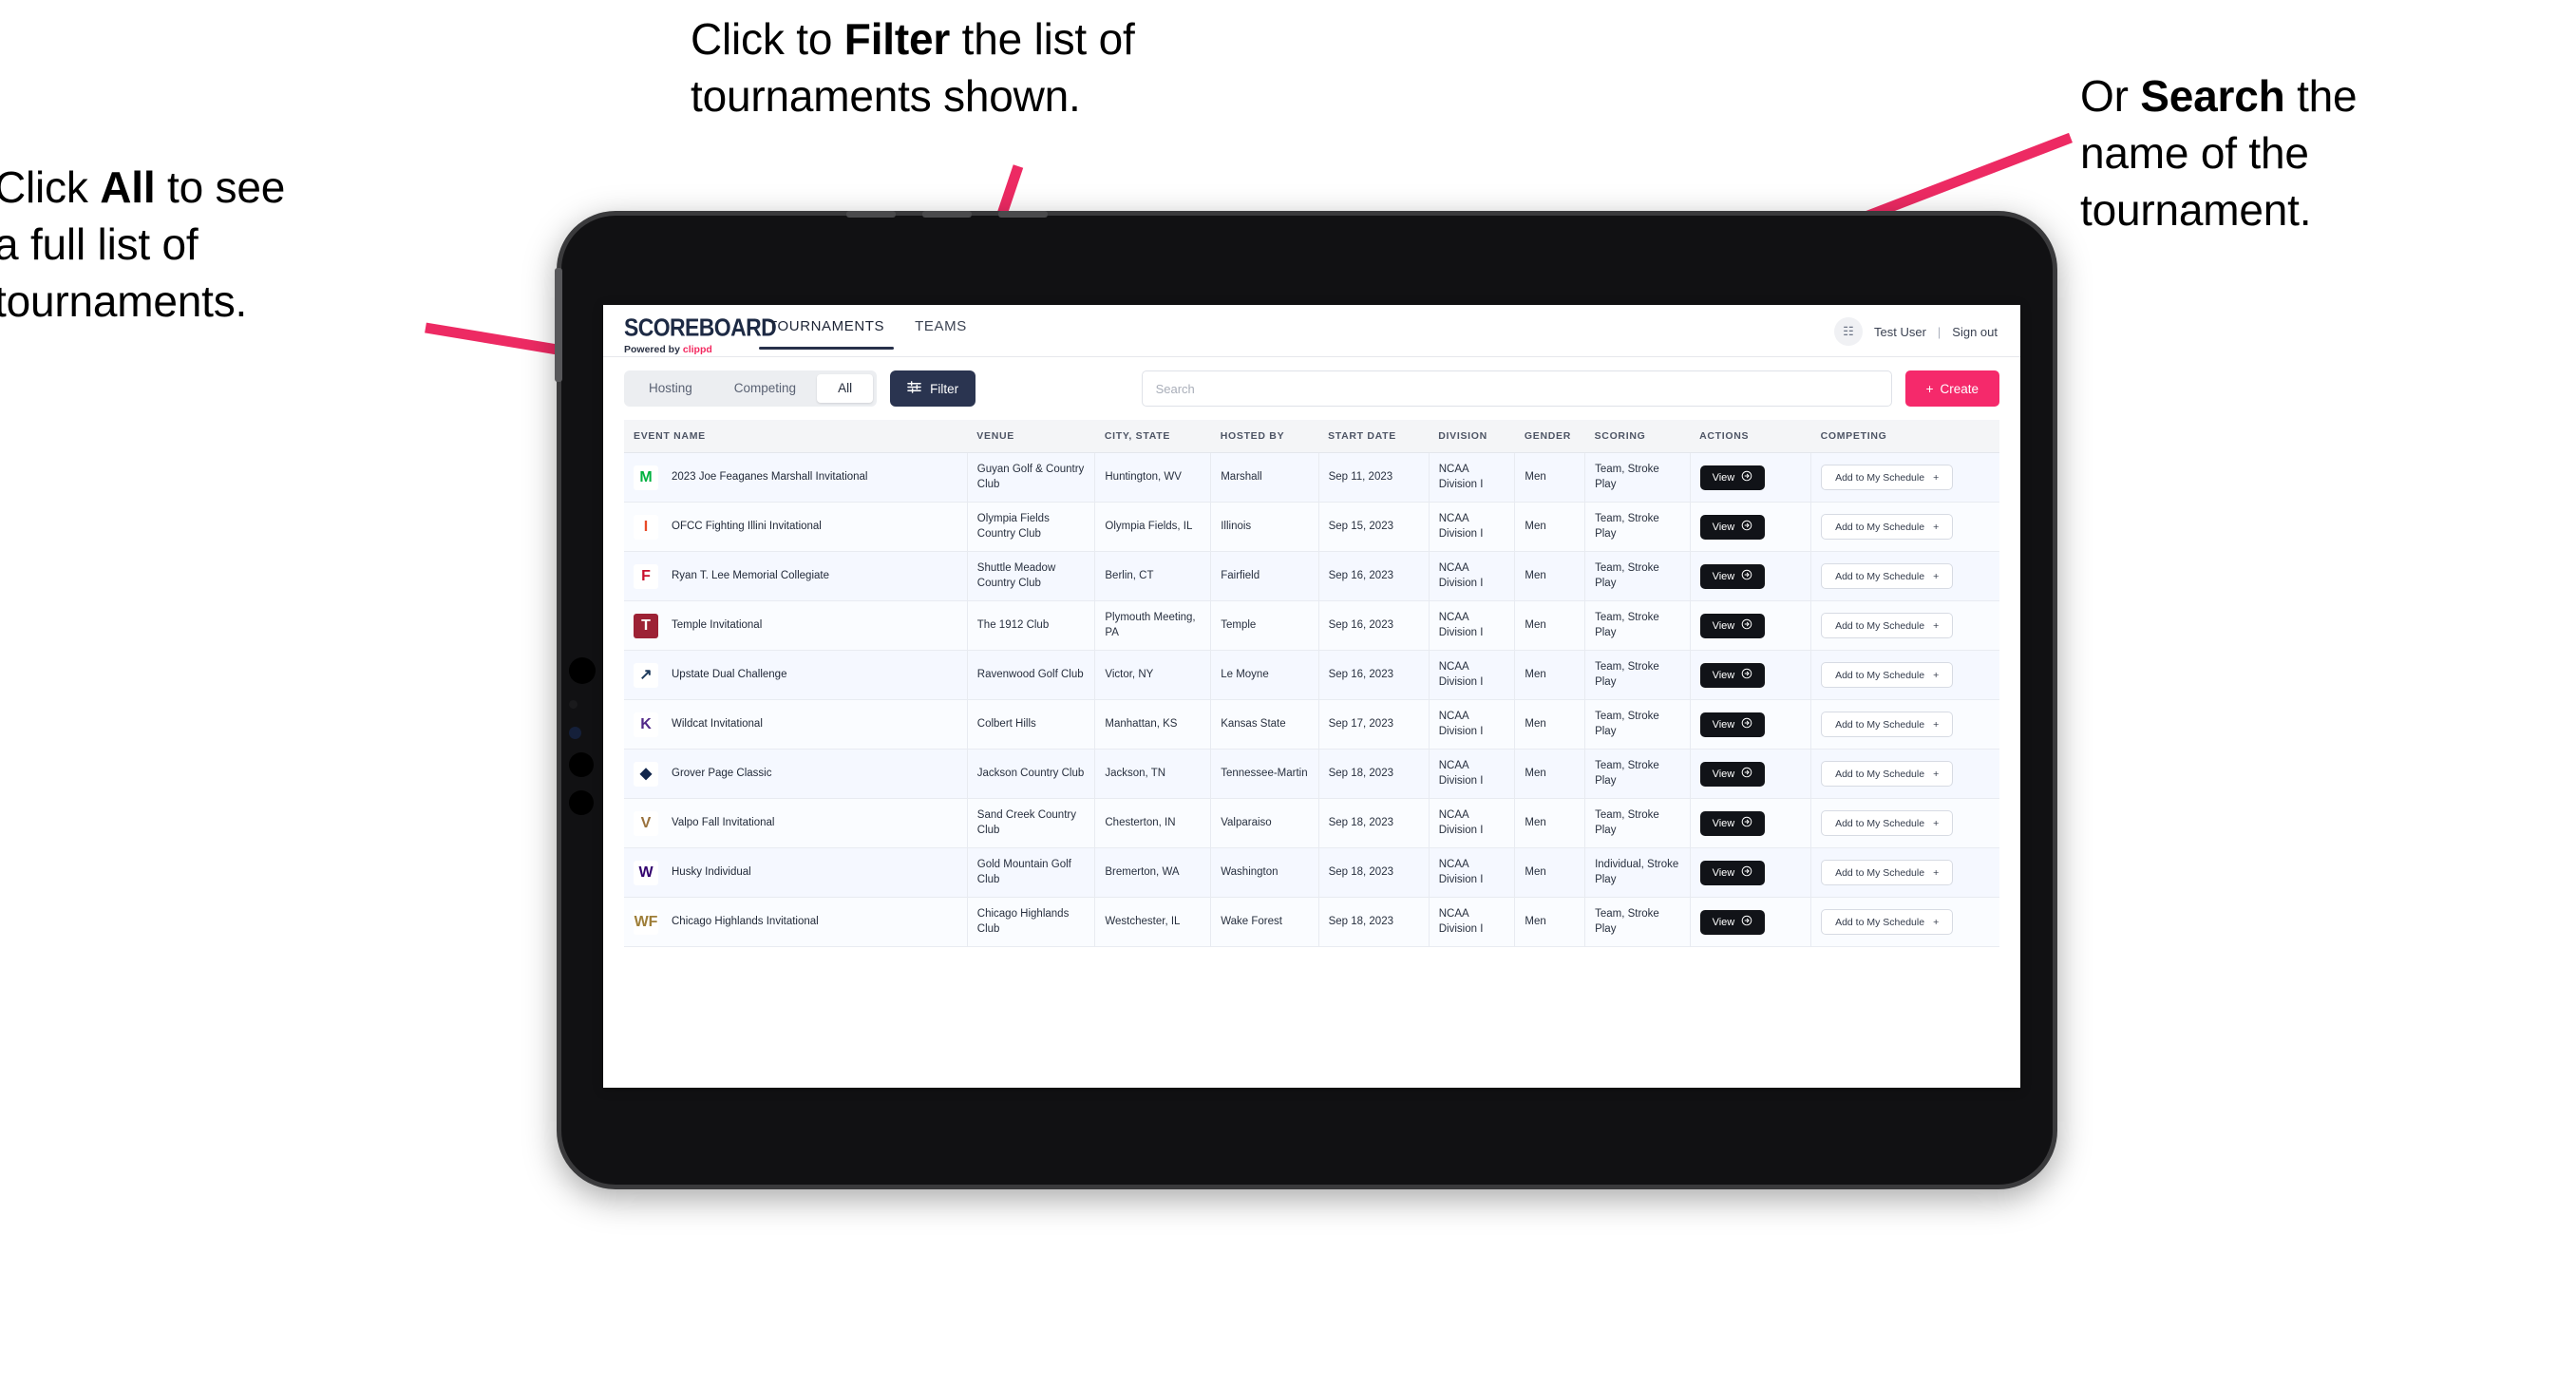 This screenshot has width=2576, height=1386. What do you see at coordinates (1264, 436) in the screenshot?
I see `col-hosted-by: HOSTED BY` at bounding box center [1264, 436].